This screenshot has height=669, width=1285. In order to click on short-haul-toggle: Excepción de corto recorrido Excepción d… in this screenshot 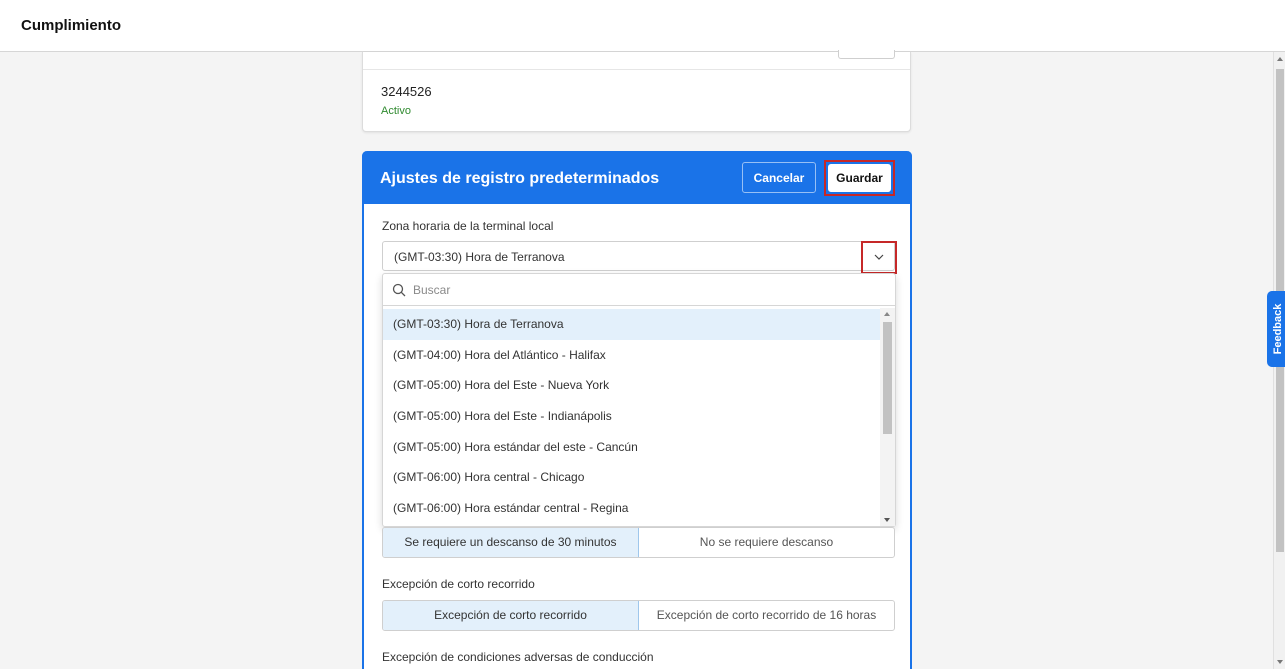, I will do `click(638, 615)`.